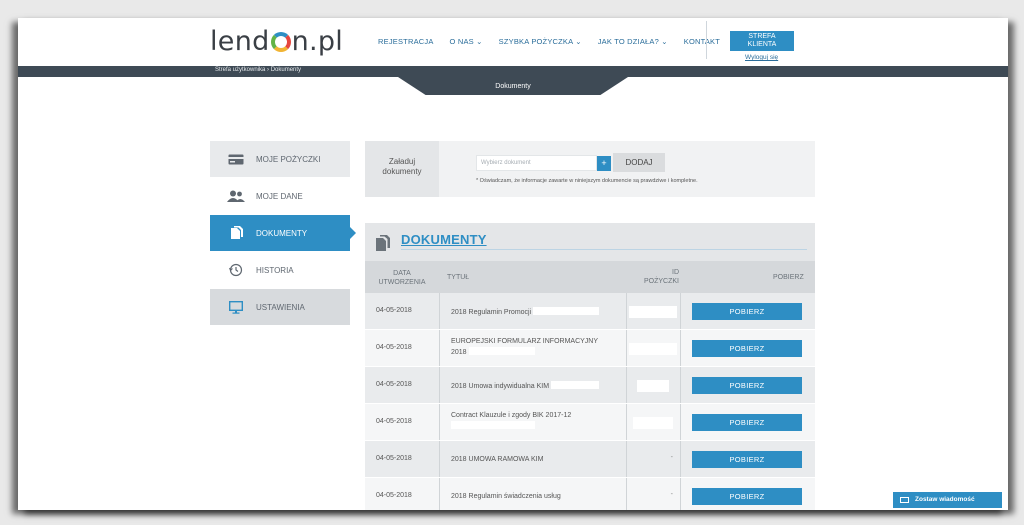 This screenshot has height=525, width=1024. I want to click on breadcrumb-bar: Strefa użytkownika › Dokumenty, so click(513, 71).